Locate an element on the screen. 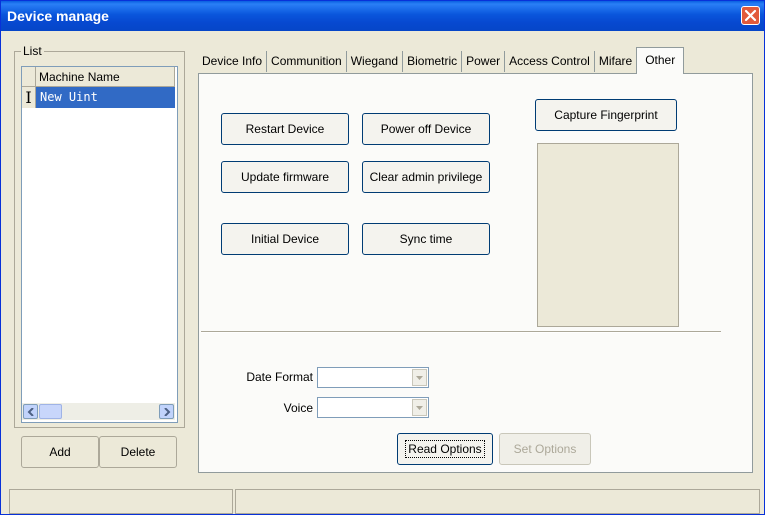 This screenshot has height=515, width=765. update-firmware-button: Update firmware is located at coordinates (285, 177).